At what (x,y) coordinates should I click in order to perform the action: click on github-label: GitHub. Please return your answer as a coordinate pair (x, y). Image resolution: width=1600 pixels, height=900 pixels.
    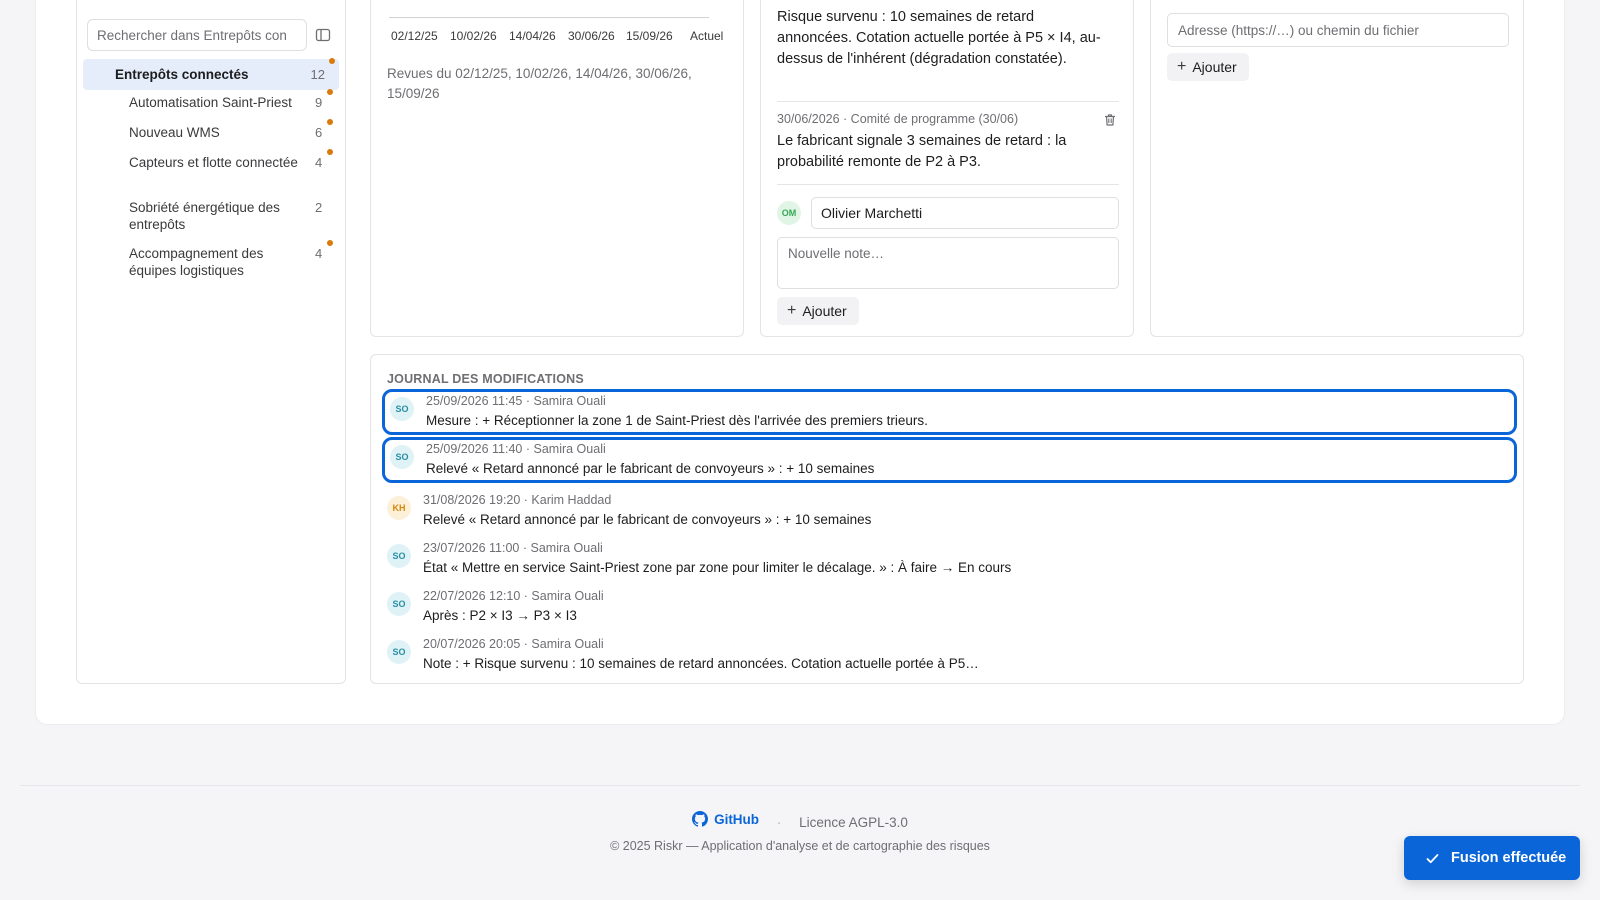
    Looking at the image, I should click on (737, 819).